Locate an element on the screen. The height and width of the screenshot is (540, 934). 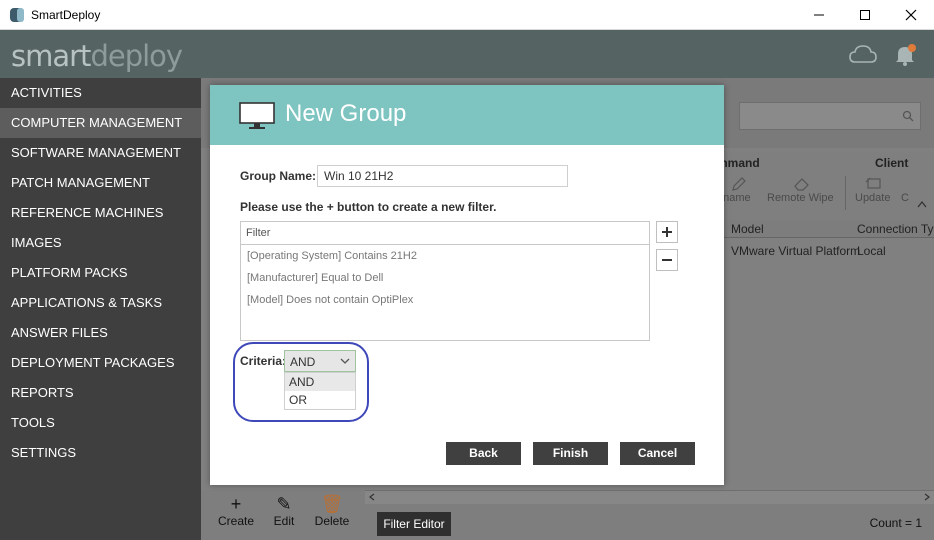
rename-pencil-icon is located at coordinates (739, 184).